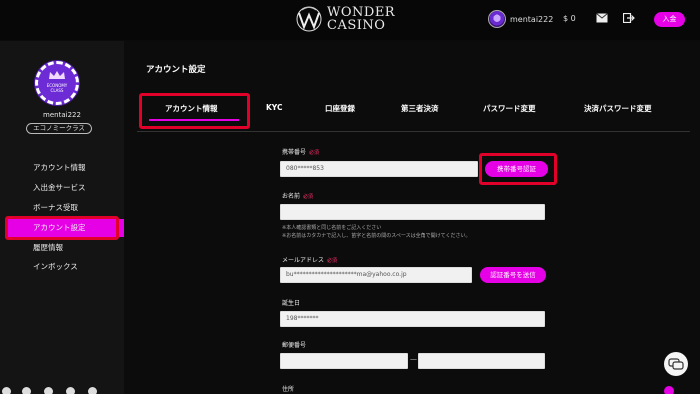 This screenshot has width=700, height=394. What do you see at coordinates (62, 390) in the screenshot?
I see `social-links` at bounding box center [62, 390].